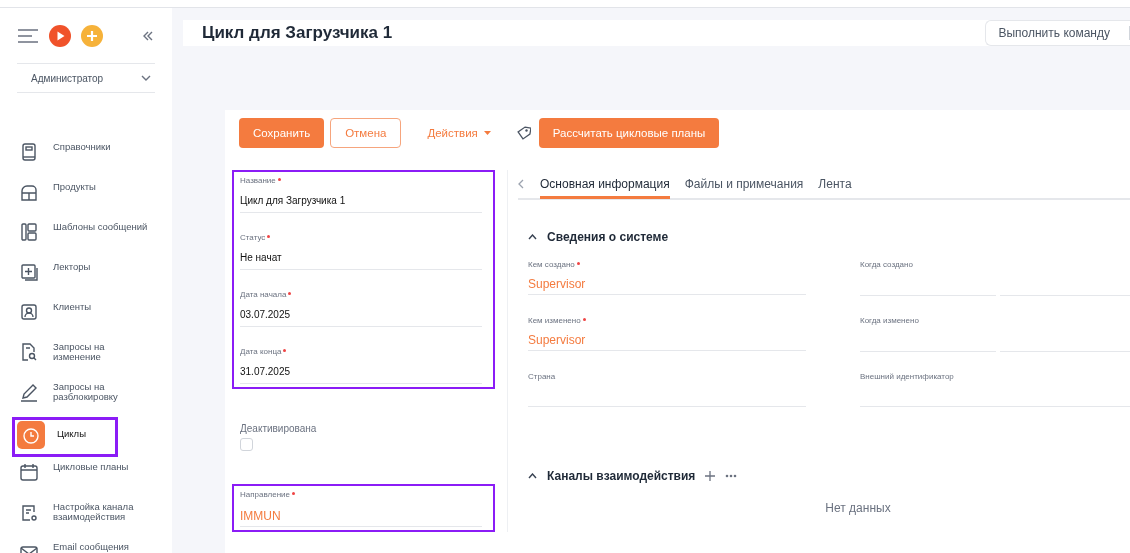 This screenshot has width=1130, height=553. Describe the element at coordinates (87, 397) in the screenshot. I see `nav-item: Запросы на разблокировку` at that location.